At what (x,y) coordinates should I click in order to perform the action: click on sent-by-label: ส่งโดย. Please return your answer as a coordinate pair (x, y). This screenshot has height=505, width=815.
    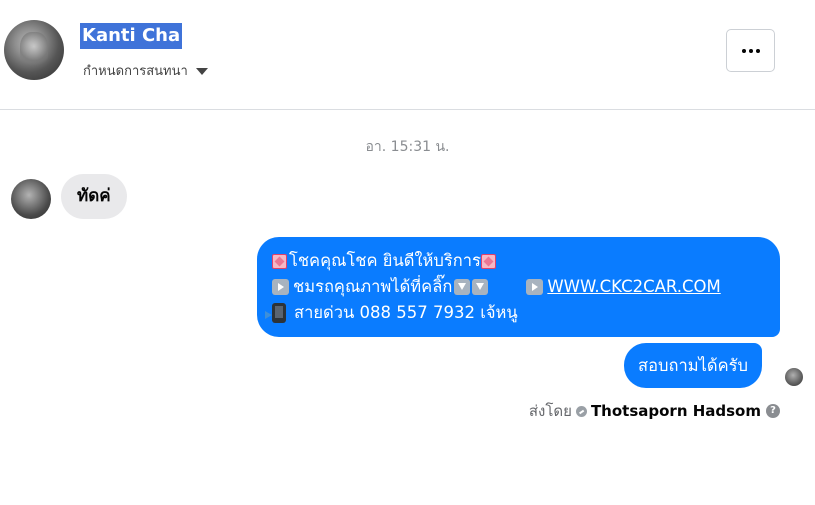
    Looking at the image, I should click on (550, 411).